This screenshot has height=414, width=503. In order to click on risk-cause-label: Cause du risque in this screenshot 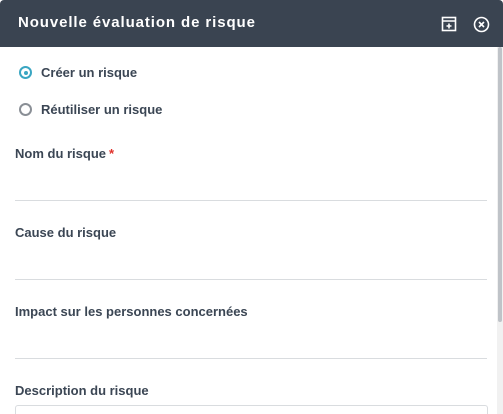, I will do `click(66, 232)`.